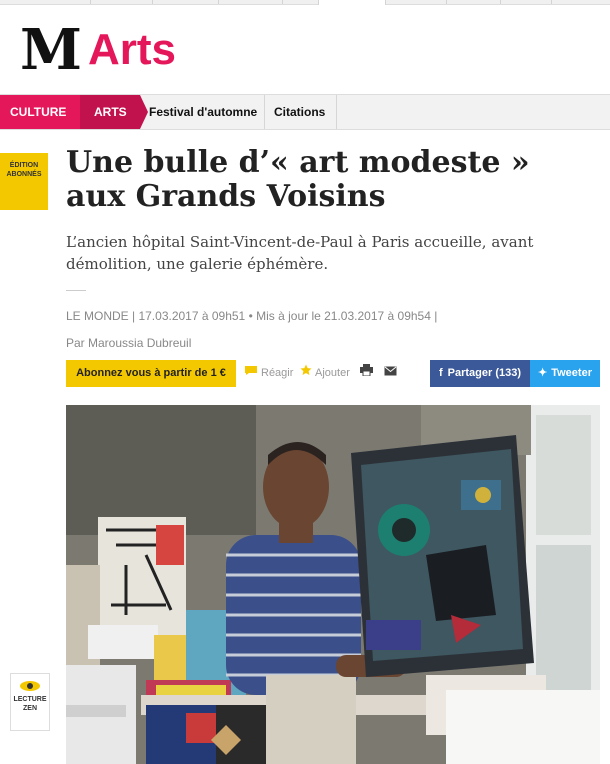 This screenshot has height=764, width=610. I want to click on tweet-label: Tweeter, so click(571, 373).